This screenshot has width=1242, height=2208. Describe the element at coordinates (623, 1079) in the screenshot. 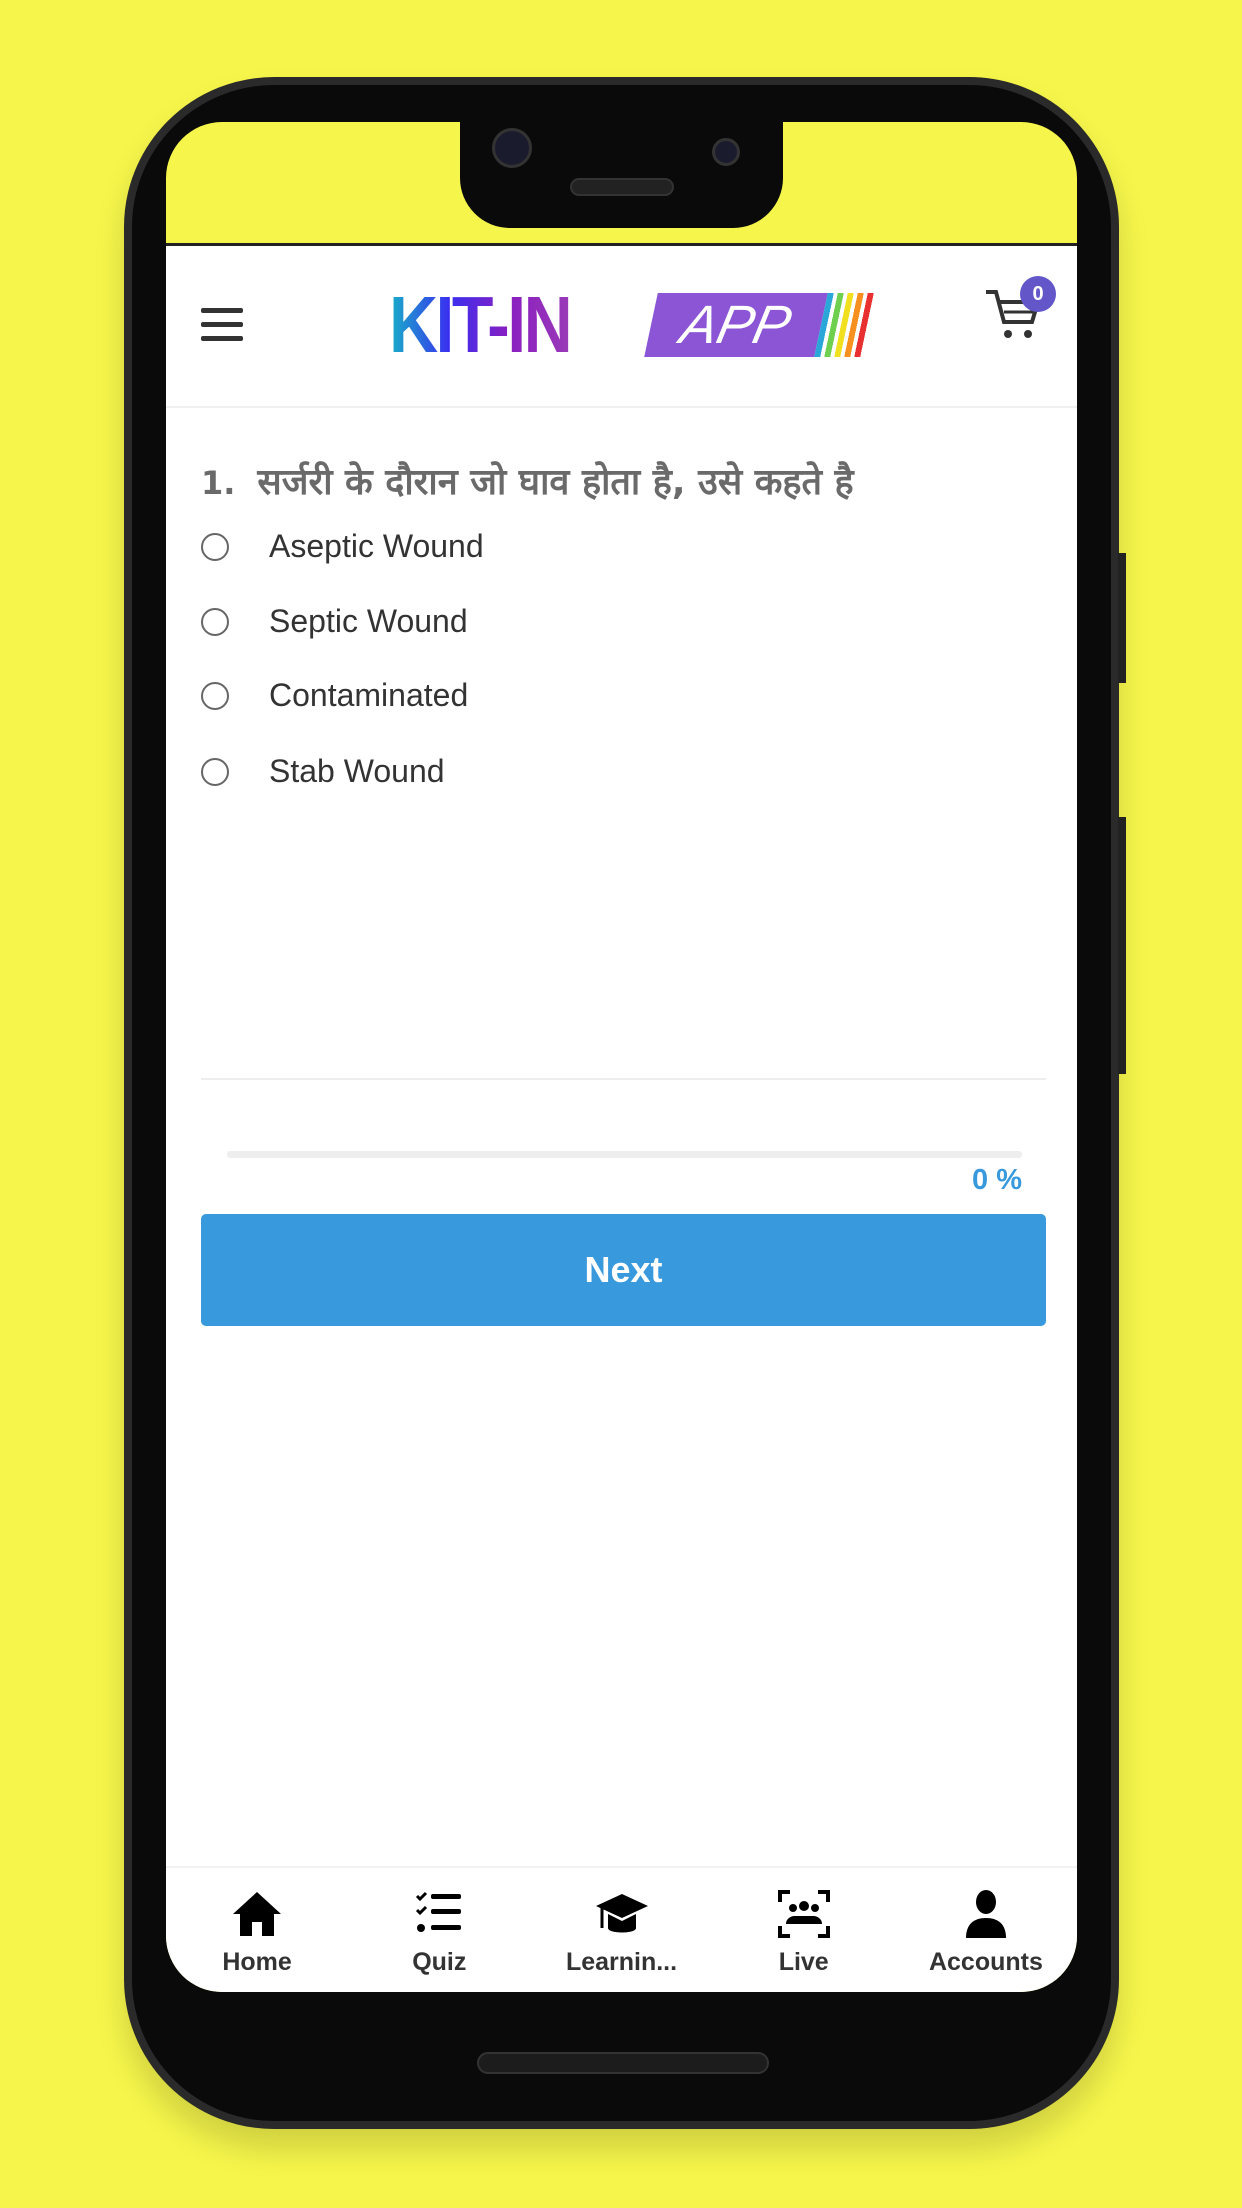

I see `divider` at that location.